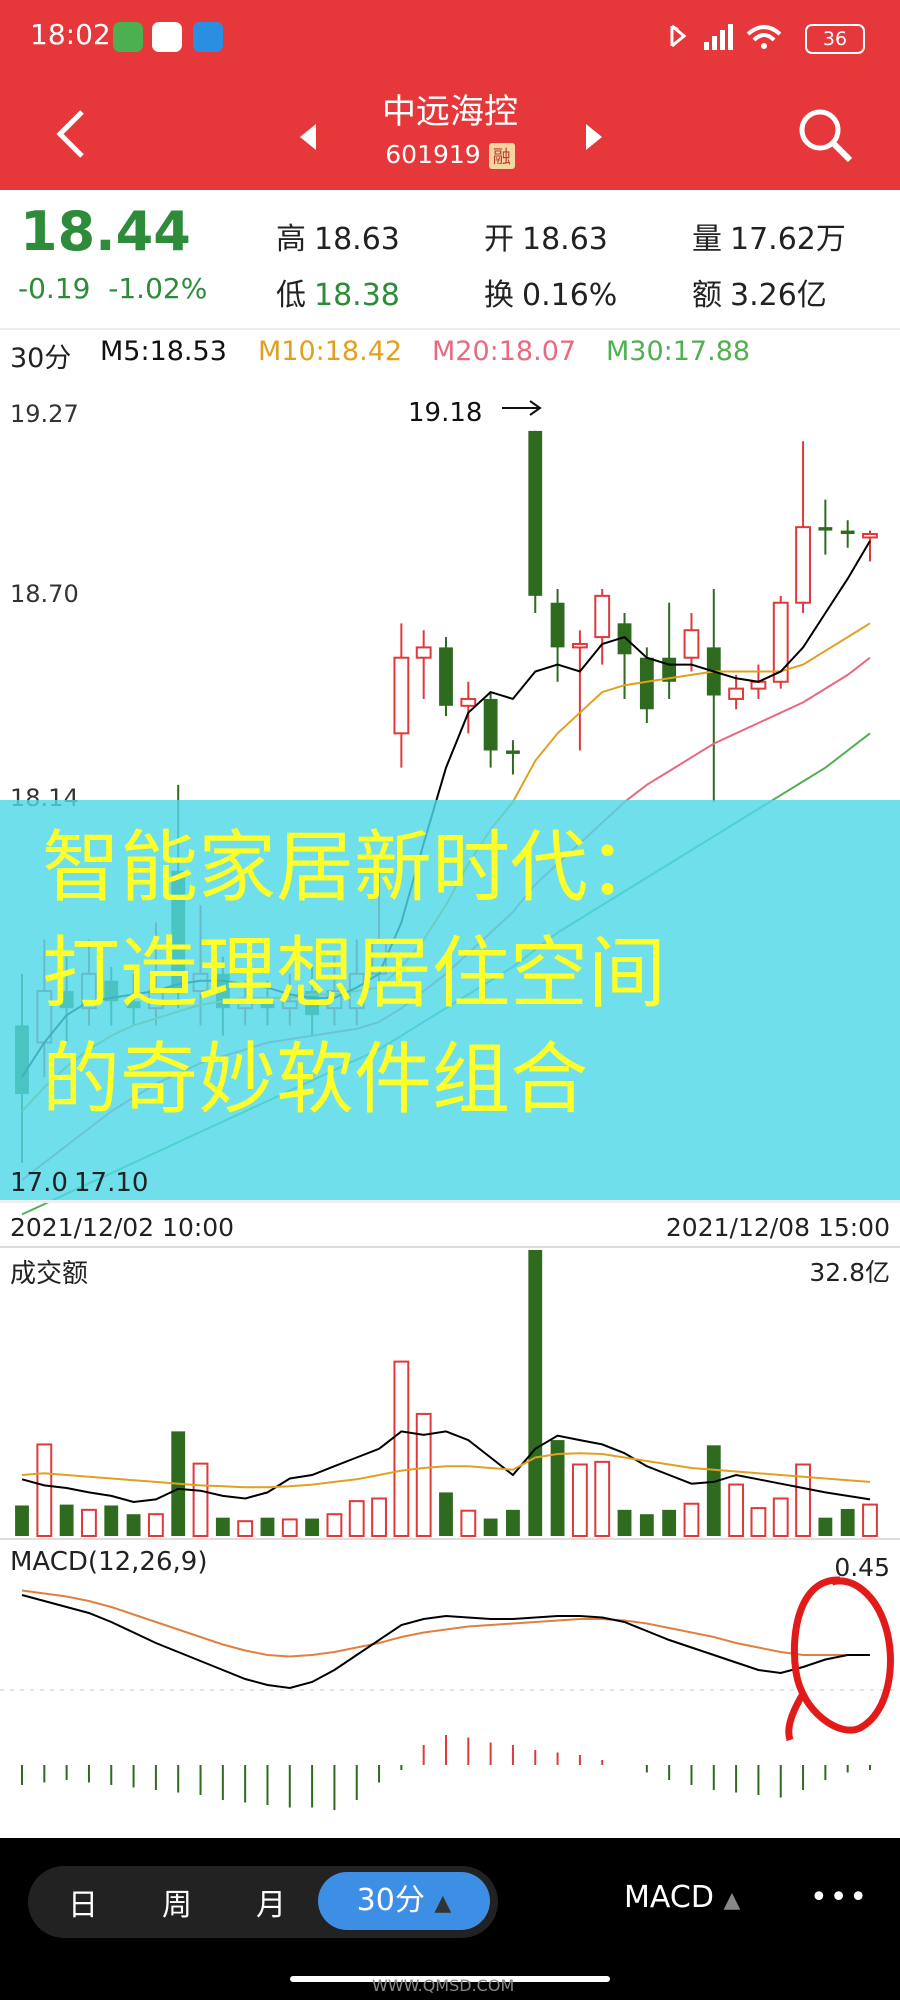 The height and width of the screenshot is (2000, 900). Describe the element at coordinates (777, 1227) in the screenshot. I see `end-time: 2021/12/08 15:00` at that location.